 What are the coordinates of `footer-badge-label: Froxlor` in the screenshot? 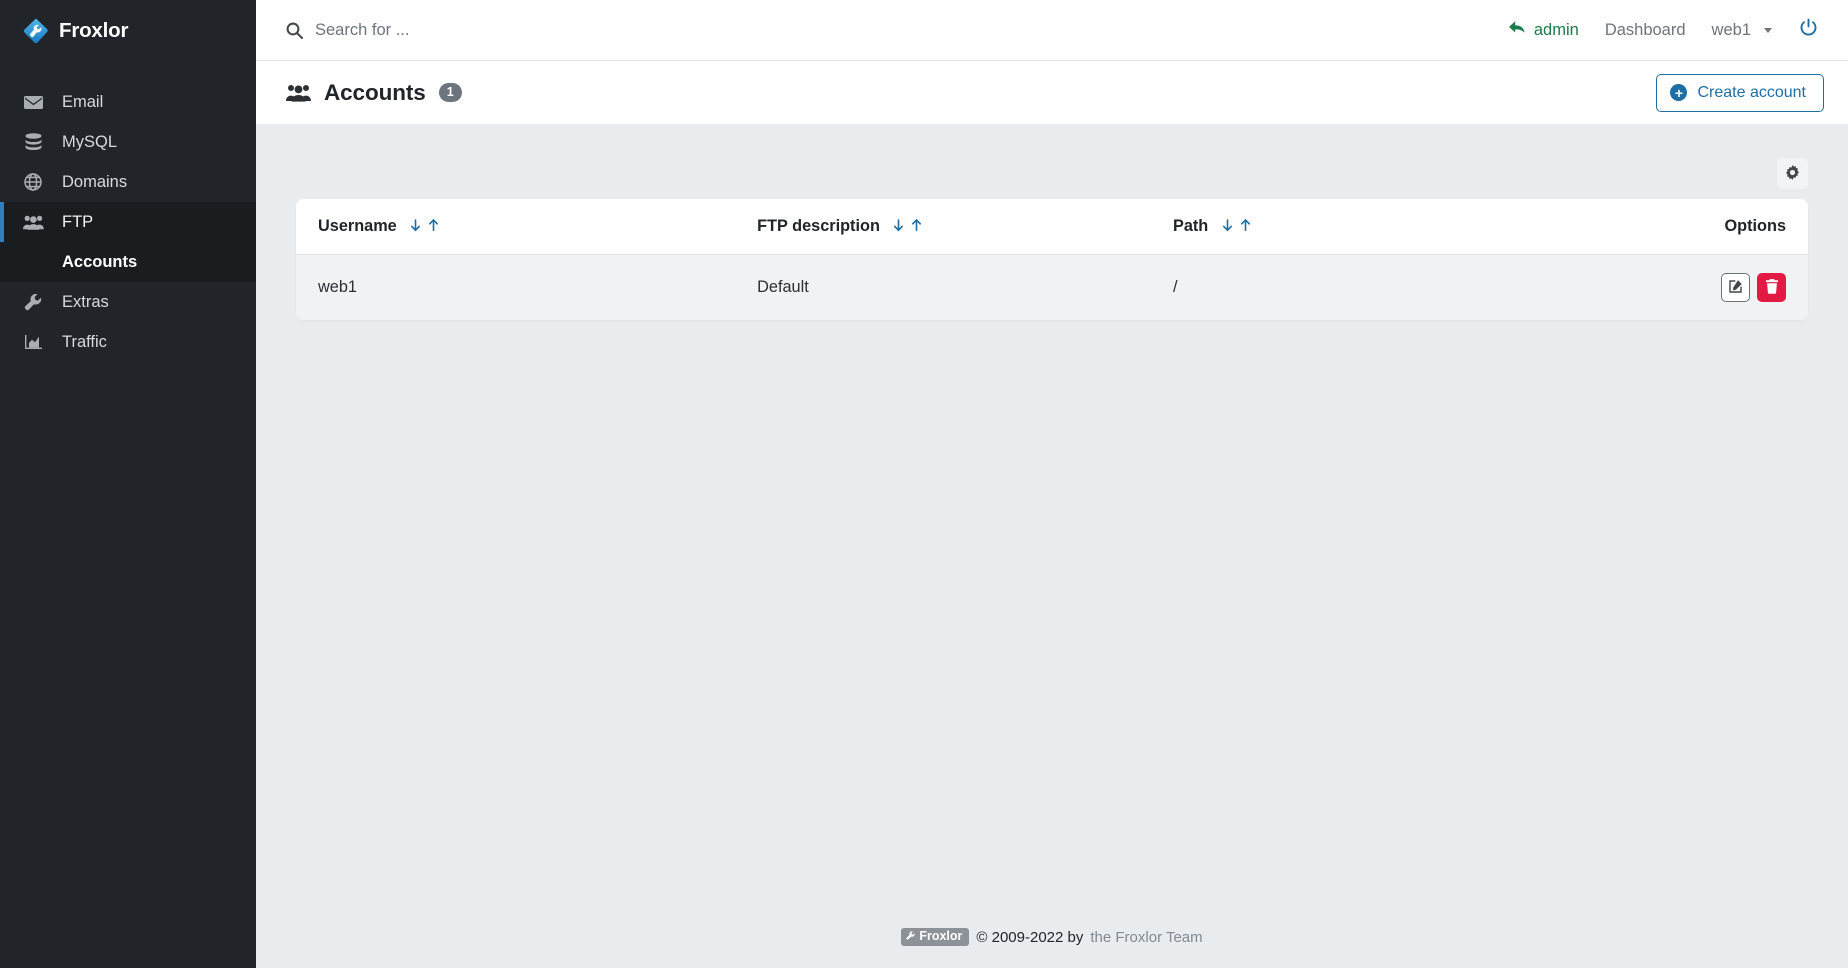 It's located at (941, 936).